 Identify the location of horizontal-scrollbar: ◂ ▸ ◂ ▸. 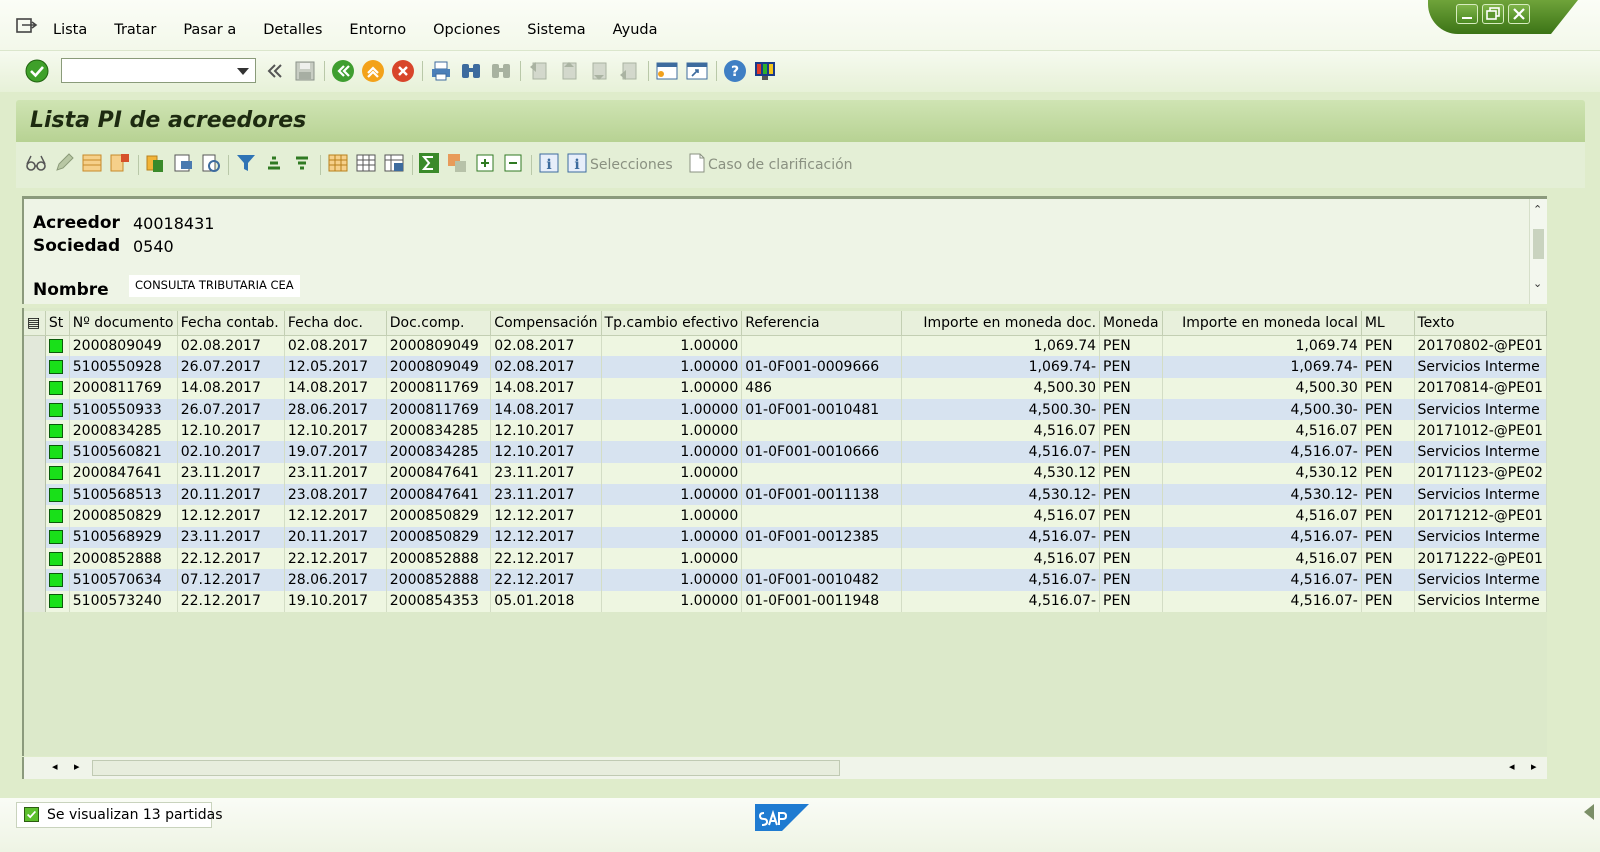
(784, 768).